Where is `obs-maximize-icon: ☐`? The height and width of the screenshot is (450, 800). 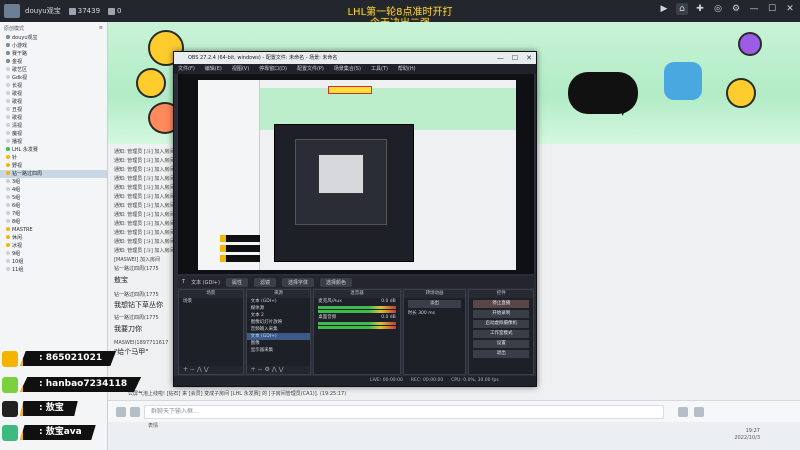 obs-maximize-icon: ☐ is located at coordinates (515, 58).